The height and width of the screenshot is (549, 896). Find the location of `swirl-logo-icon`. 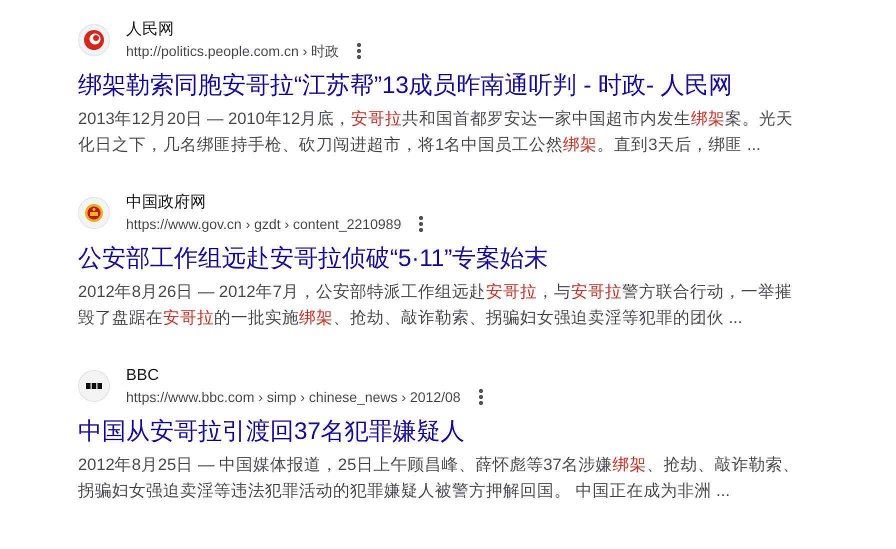

swirl-logo-icon is located at coordinates (94, 40).